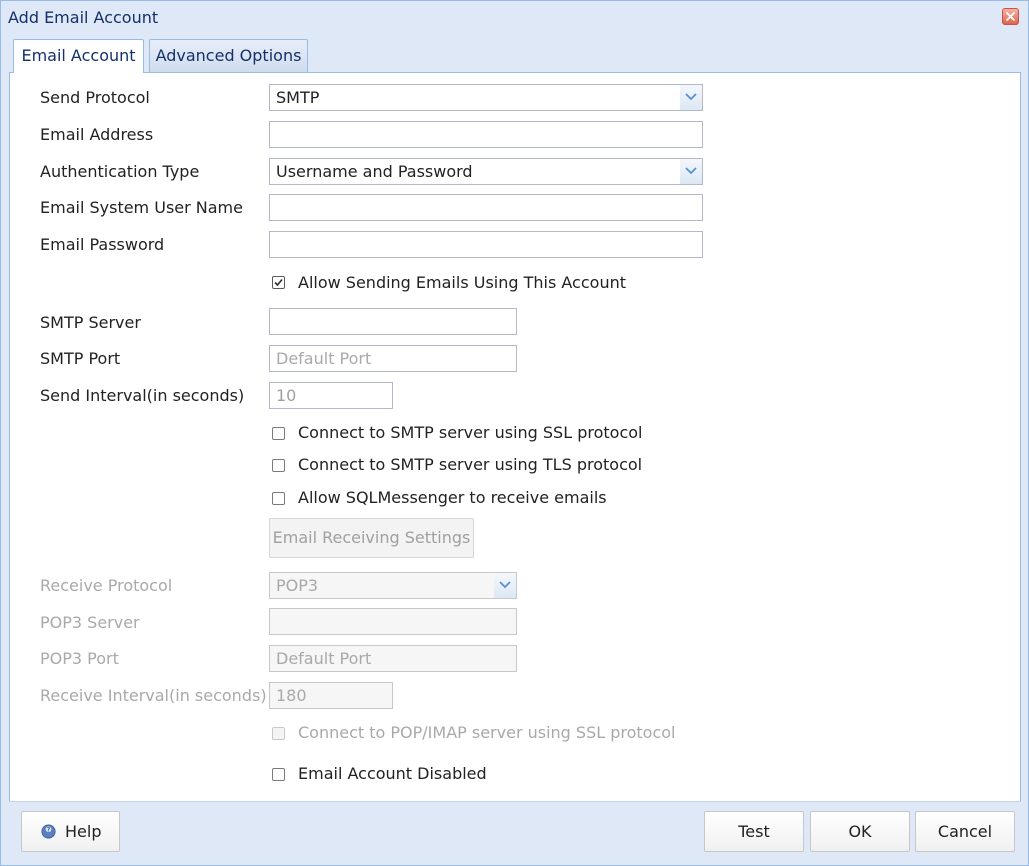  I want to click on smtp-server-label: SMTP Server, so click(90, 322).